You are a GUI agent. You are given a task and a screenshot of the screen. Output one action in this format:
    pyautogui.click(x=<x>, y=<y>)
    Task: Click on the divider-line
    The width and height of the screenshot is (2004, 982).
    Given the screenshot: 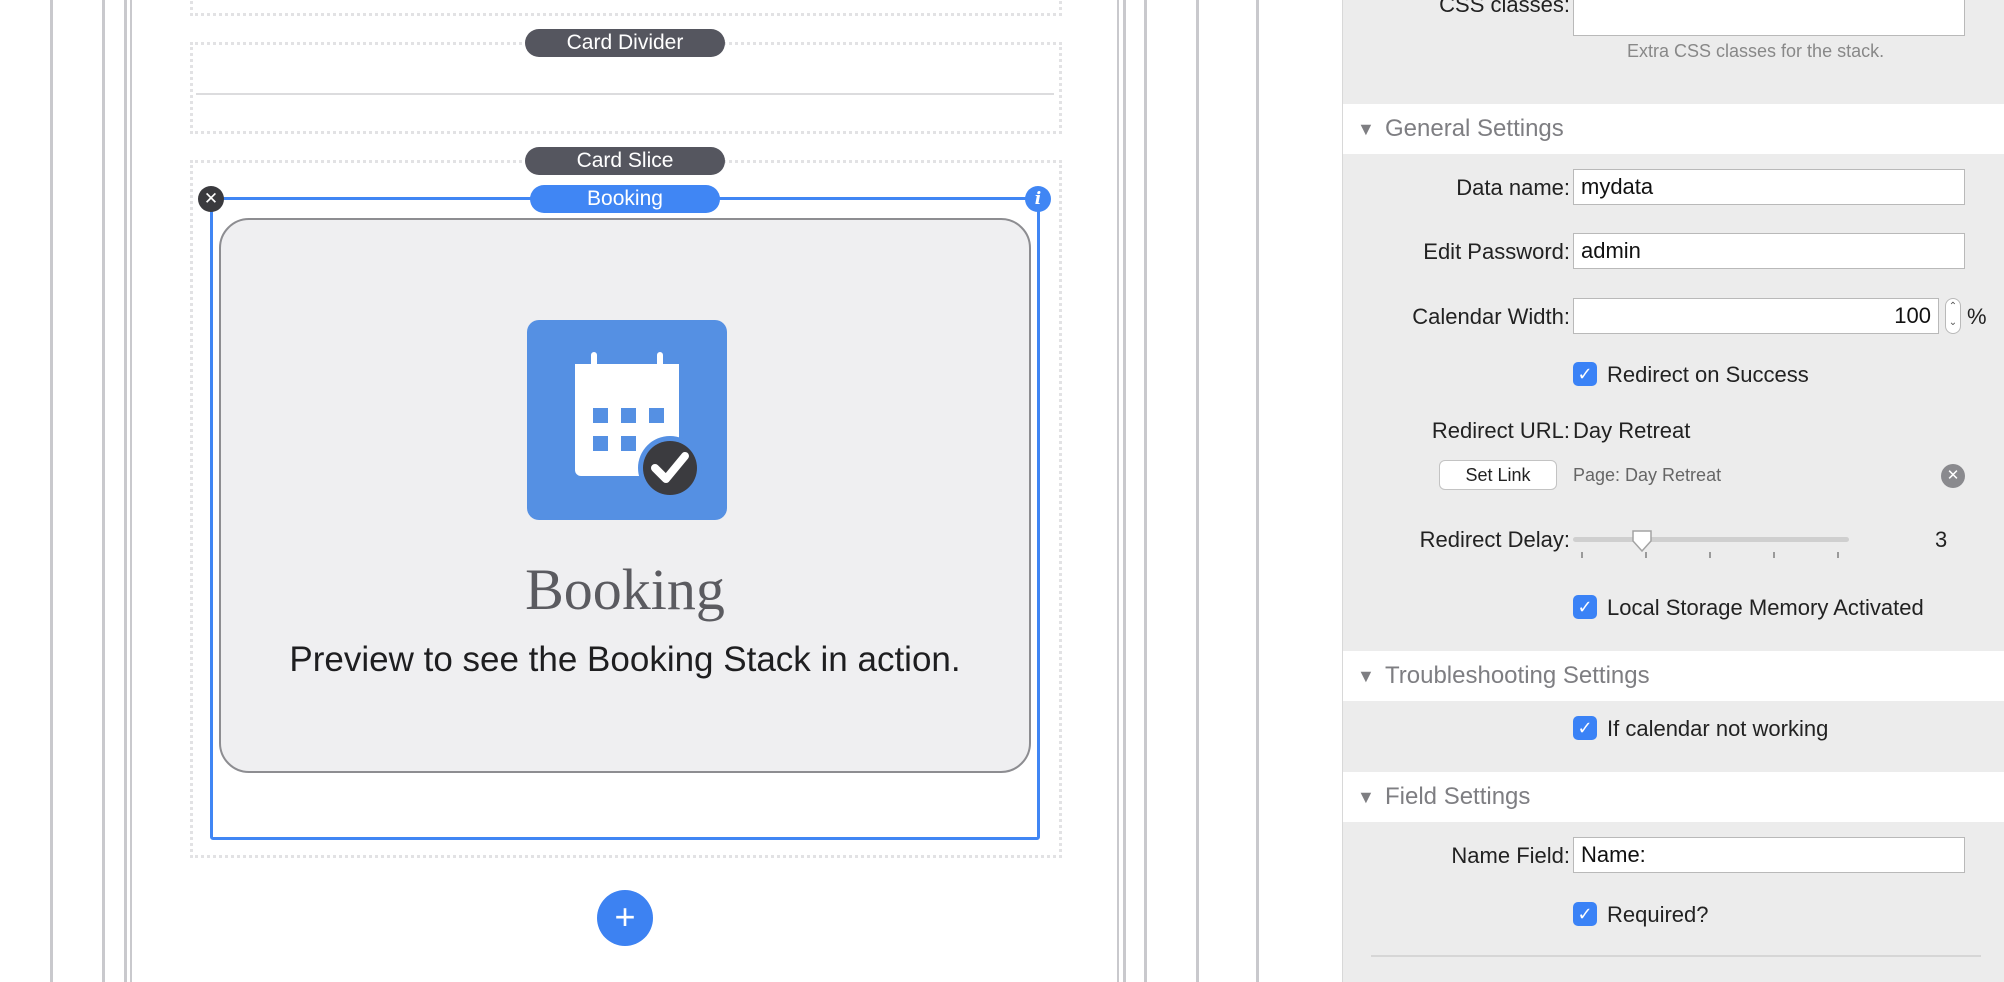 What is the action you would take?
    pyautogui.click(x=625, y=94)
    